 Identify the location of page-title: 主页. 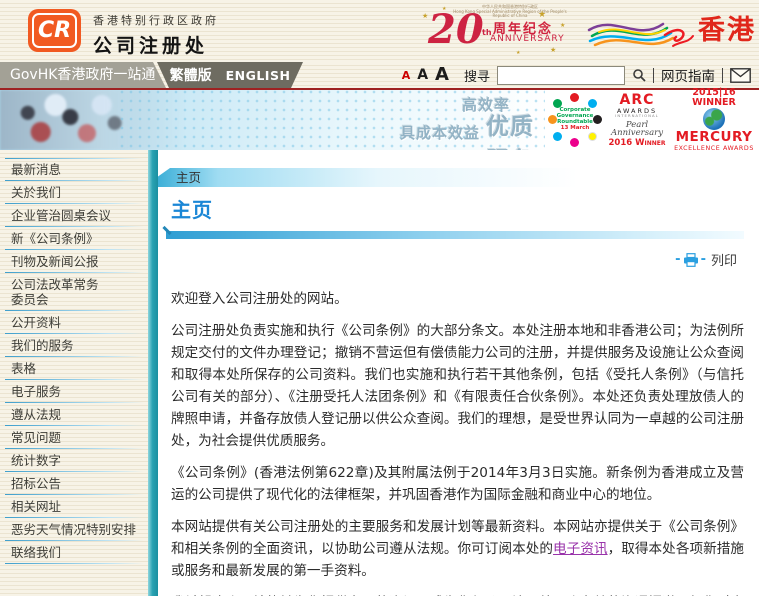
(192, 210).